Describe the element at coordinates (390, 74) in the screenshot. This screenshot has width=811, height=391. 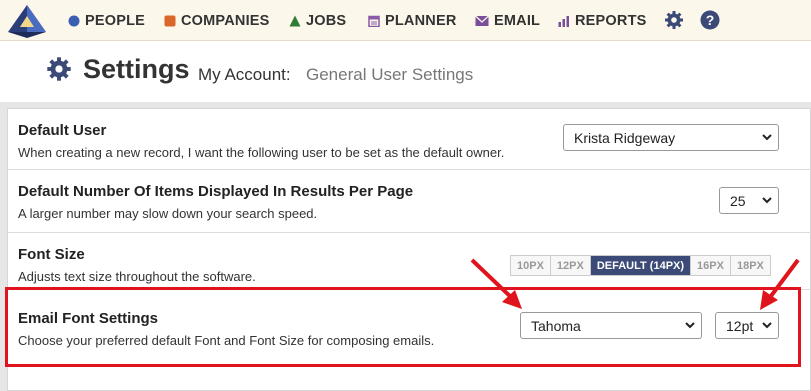
I see `breadcrumb-page: General User Settings` at that location.